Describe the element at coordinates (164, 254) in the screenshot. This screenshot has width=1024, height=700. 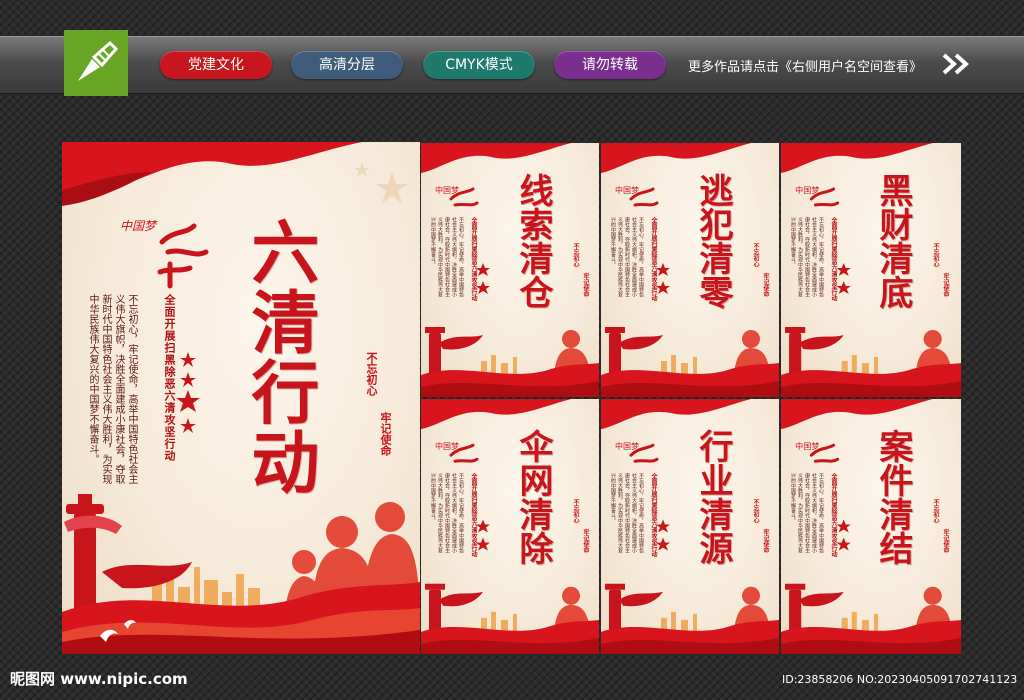
I see `chinese-dream-logo: 中国梦` at that location.